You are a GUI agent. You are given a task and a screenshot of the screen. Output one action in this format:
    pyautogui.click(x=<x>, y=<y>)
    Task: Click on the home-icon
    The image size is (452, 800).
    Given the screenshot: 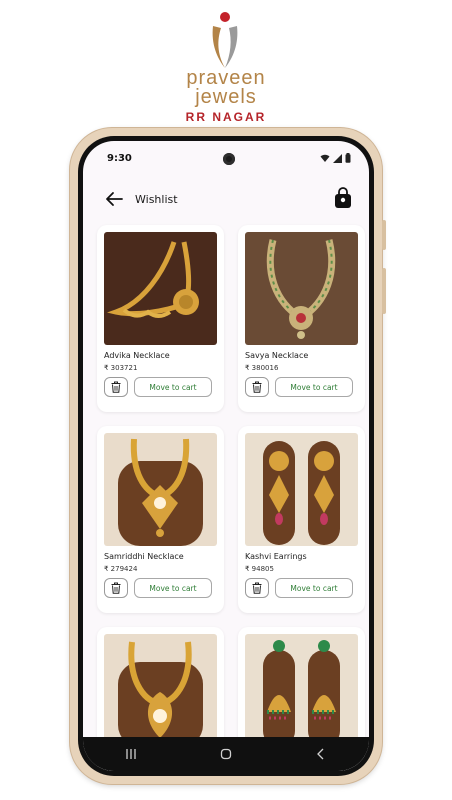 What is the action you would take?
    pyautogui.click(x=226, y=754)
    